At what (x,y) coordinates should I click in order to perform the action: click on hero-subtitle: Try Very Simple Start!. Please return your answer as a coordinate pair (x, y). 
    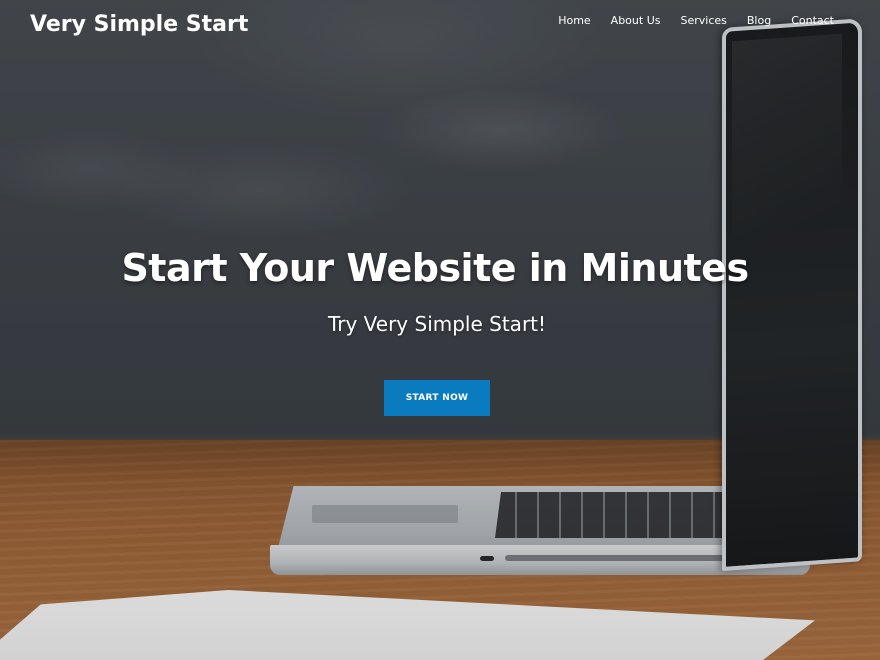
    Looking at the image, I should click on (437, 324).